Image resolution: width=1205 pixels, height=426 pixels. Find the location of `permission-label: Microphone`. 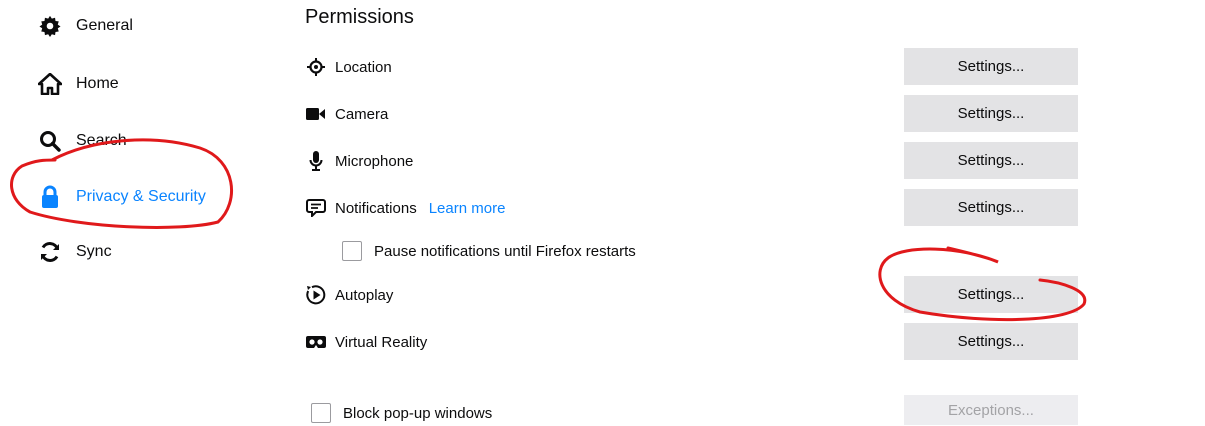

permission-label: Microphone is located at coordinates (374, 161).